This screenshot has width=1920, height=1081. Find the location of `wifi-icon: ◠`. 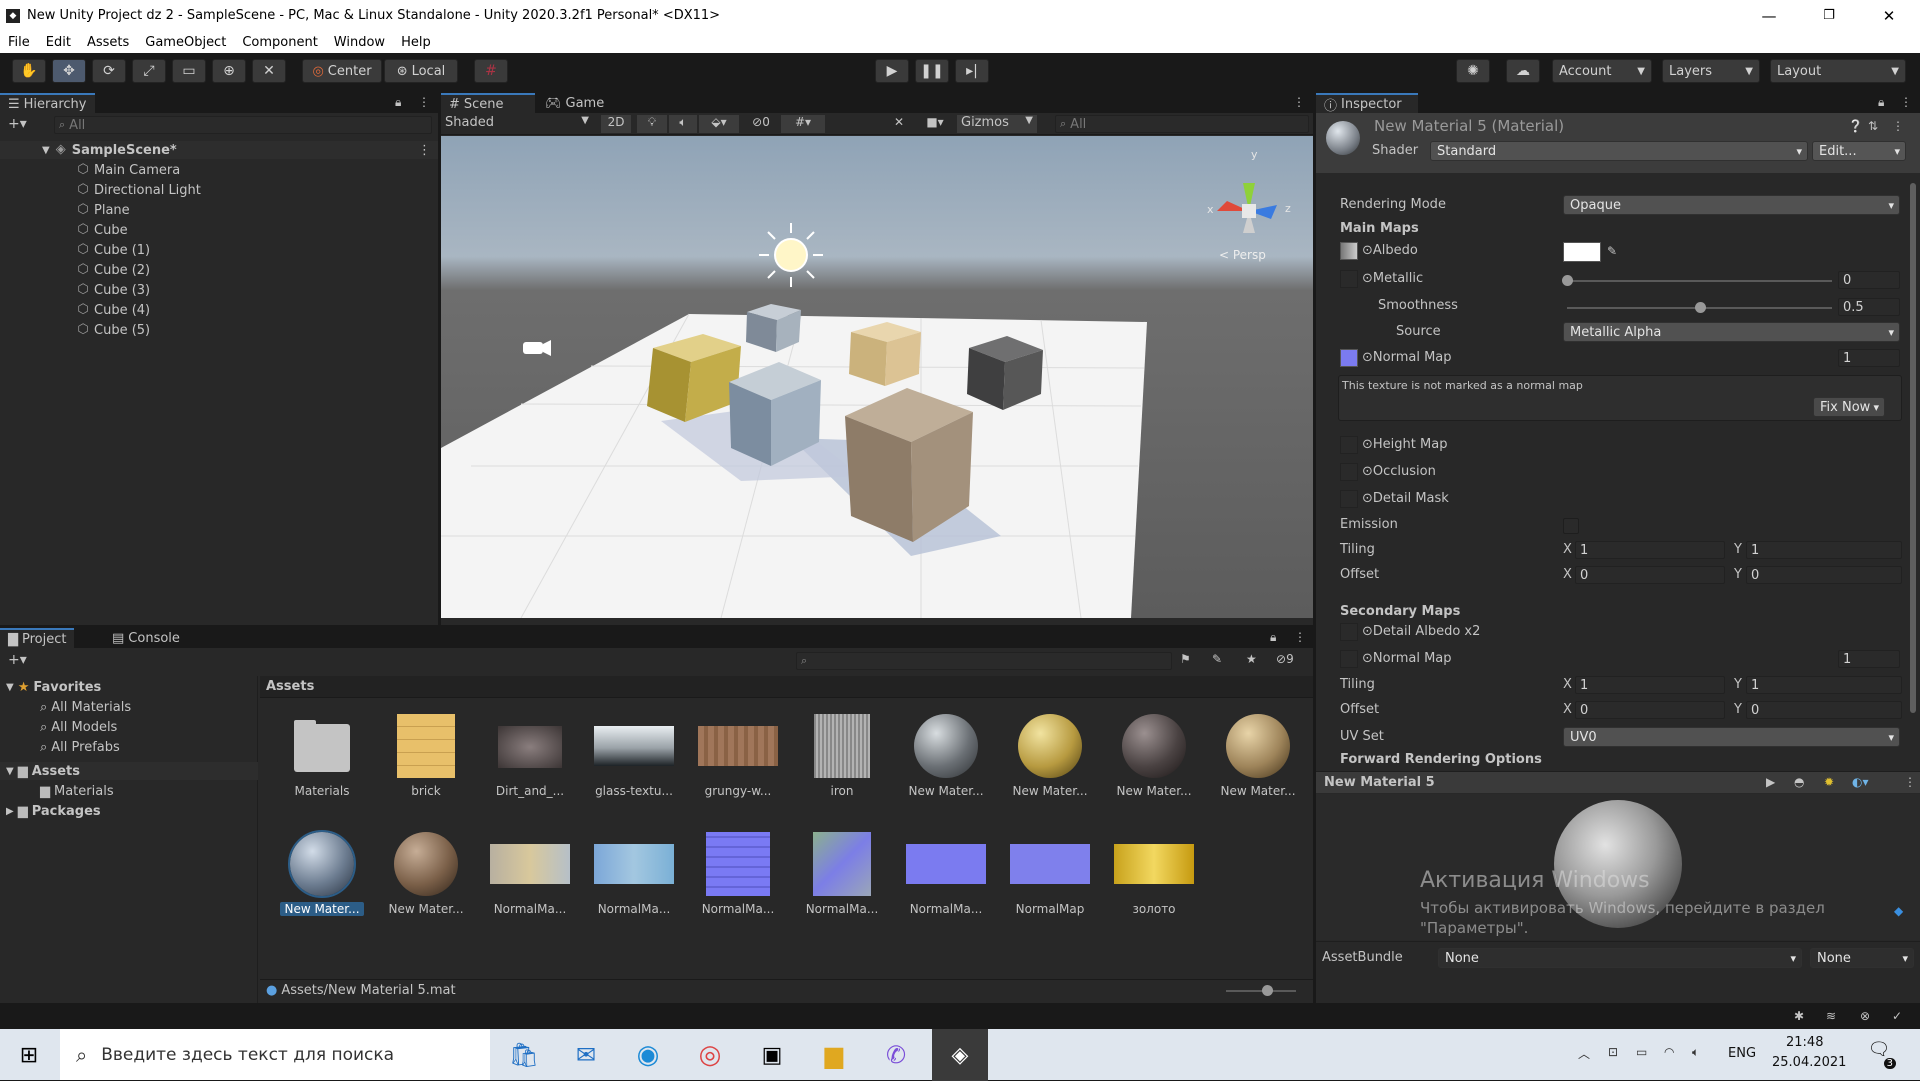

wifi-icon: ◠ is located at coordinates (1669, 1052).